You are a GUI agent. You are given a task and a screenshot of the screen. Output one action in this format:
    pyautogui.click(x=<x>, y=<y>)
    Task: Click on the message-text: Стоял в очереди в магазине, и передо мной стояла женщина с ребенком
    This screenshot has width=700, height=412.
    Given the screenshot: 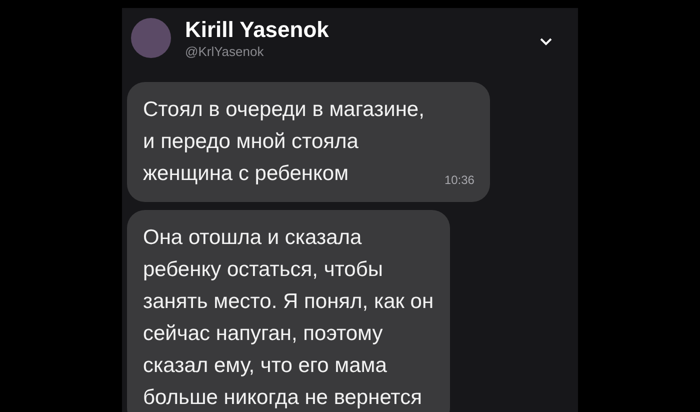 What is the action you would take?
    pyautogui.click(x=283, y=142)
    